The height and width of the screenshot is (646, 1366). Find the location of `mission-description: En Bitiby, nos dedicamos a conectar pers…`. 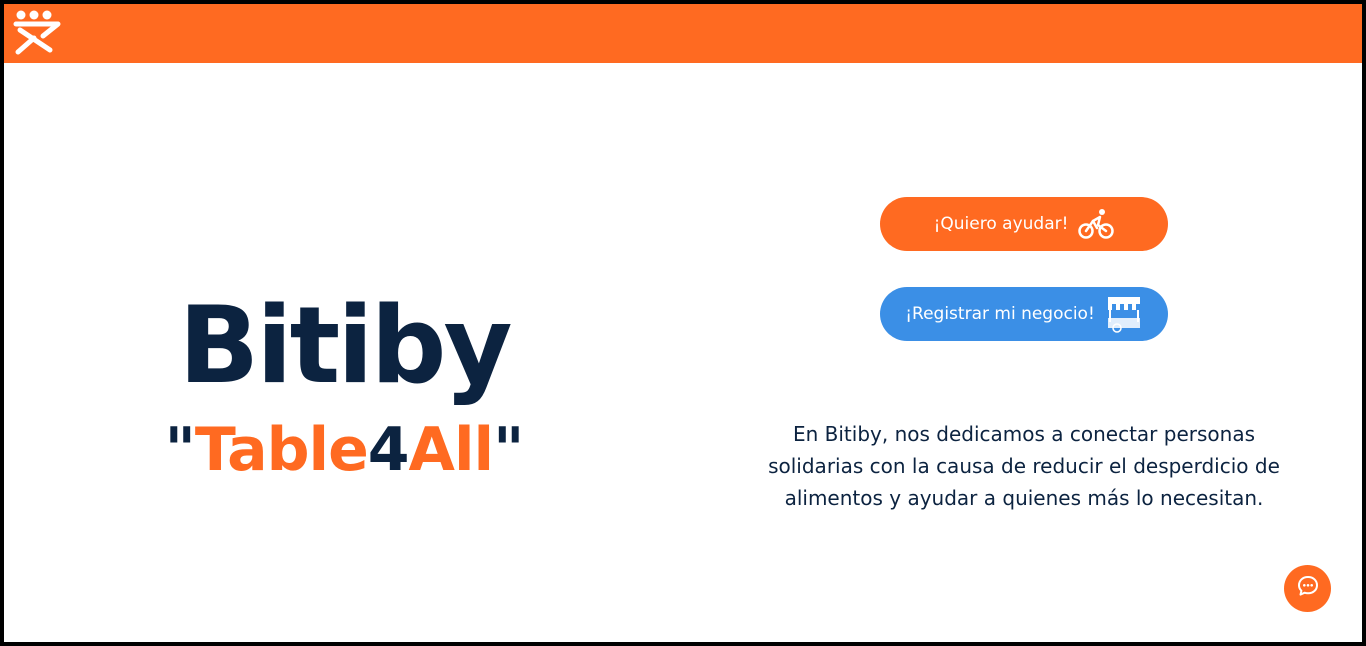

mission-description: En Bitiby, nos dedicamos a conectar pers… is located at coordinates (1024, 466).